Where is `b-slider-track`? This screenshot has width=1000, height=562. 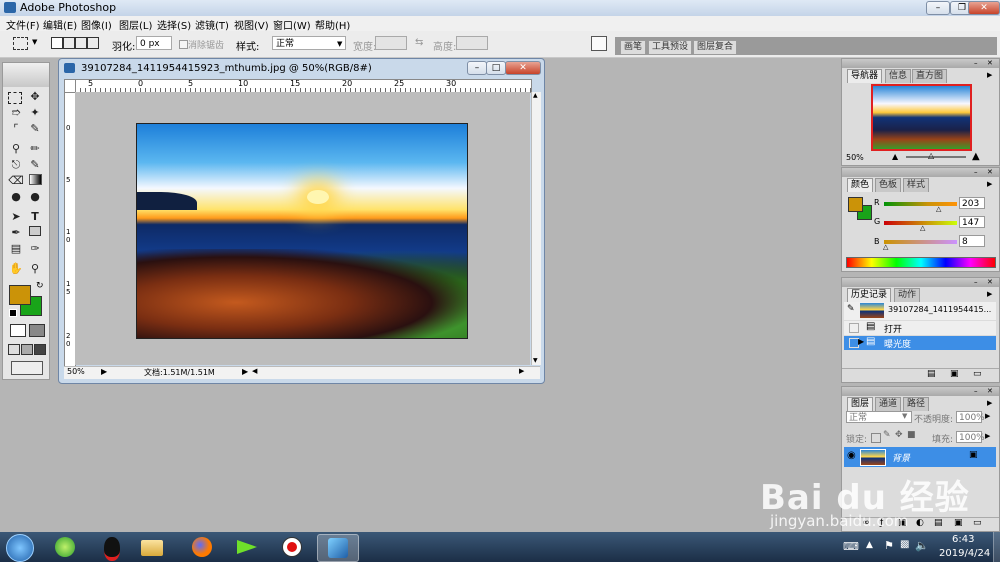 b-slider-track is located at coordinates (920, 242).